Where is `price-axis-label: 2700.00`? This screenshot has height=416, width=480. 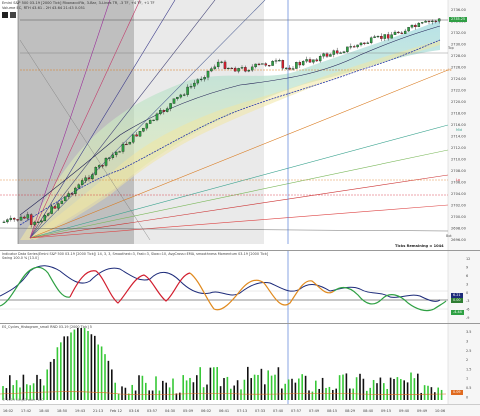 price-axis-label: 2700.00 is located at coordinates (459, 217).